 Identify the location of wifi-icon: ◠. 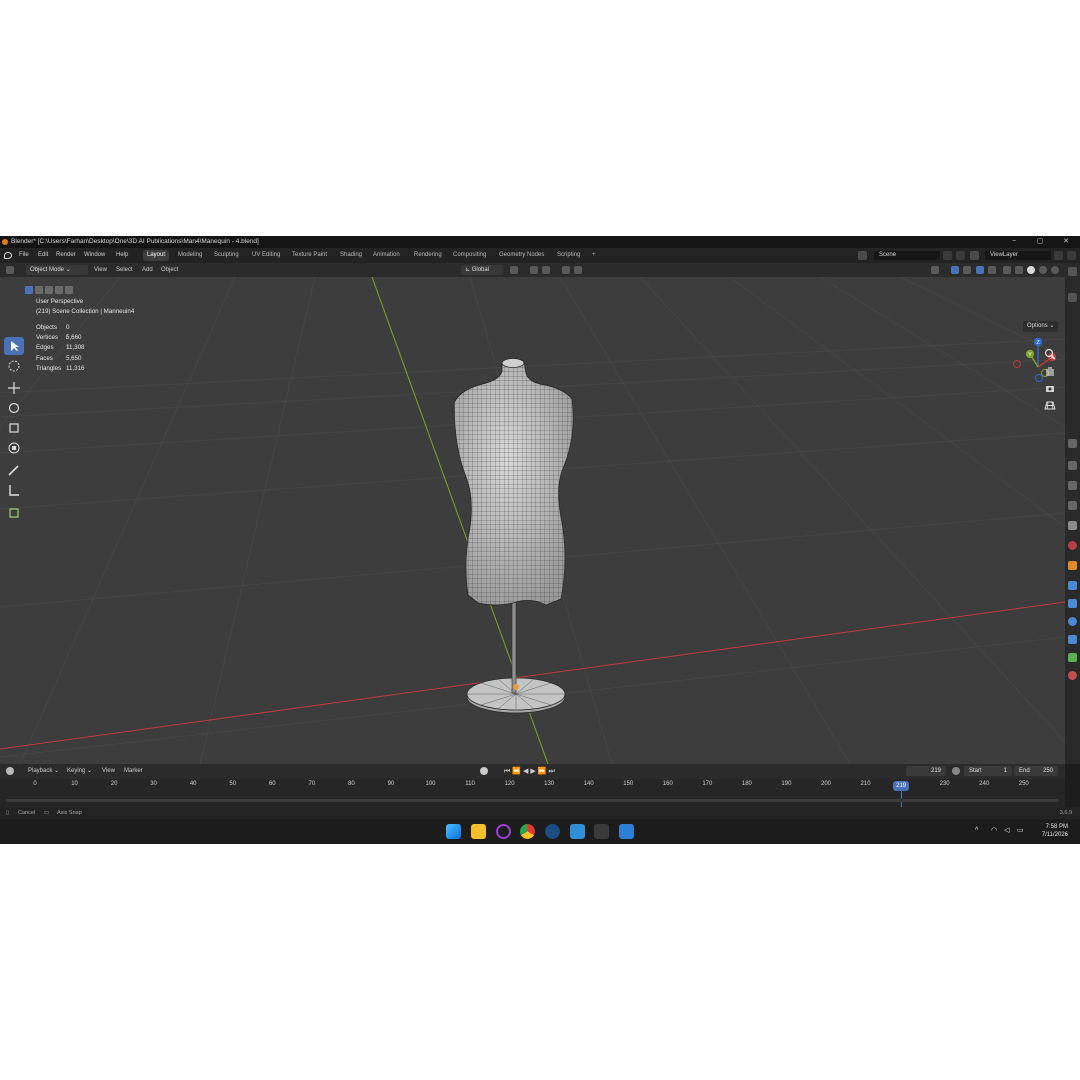
(994, 830).